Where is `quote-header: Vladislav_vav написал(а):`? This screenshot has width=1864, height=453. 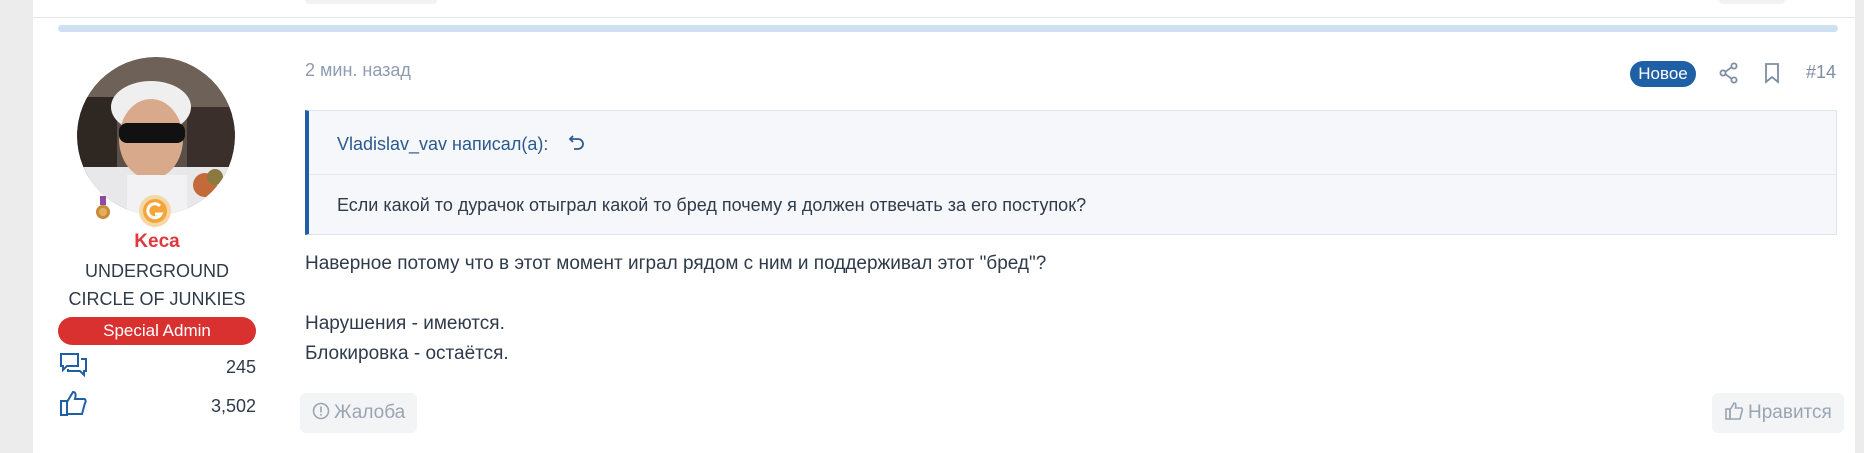
quote-header: Vladislav_vav написал(а): is located at coordinates (1072, 143).